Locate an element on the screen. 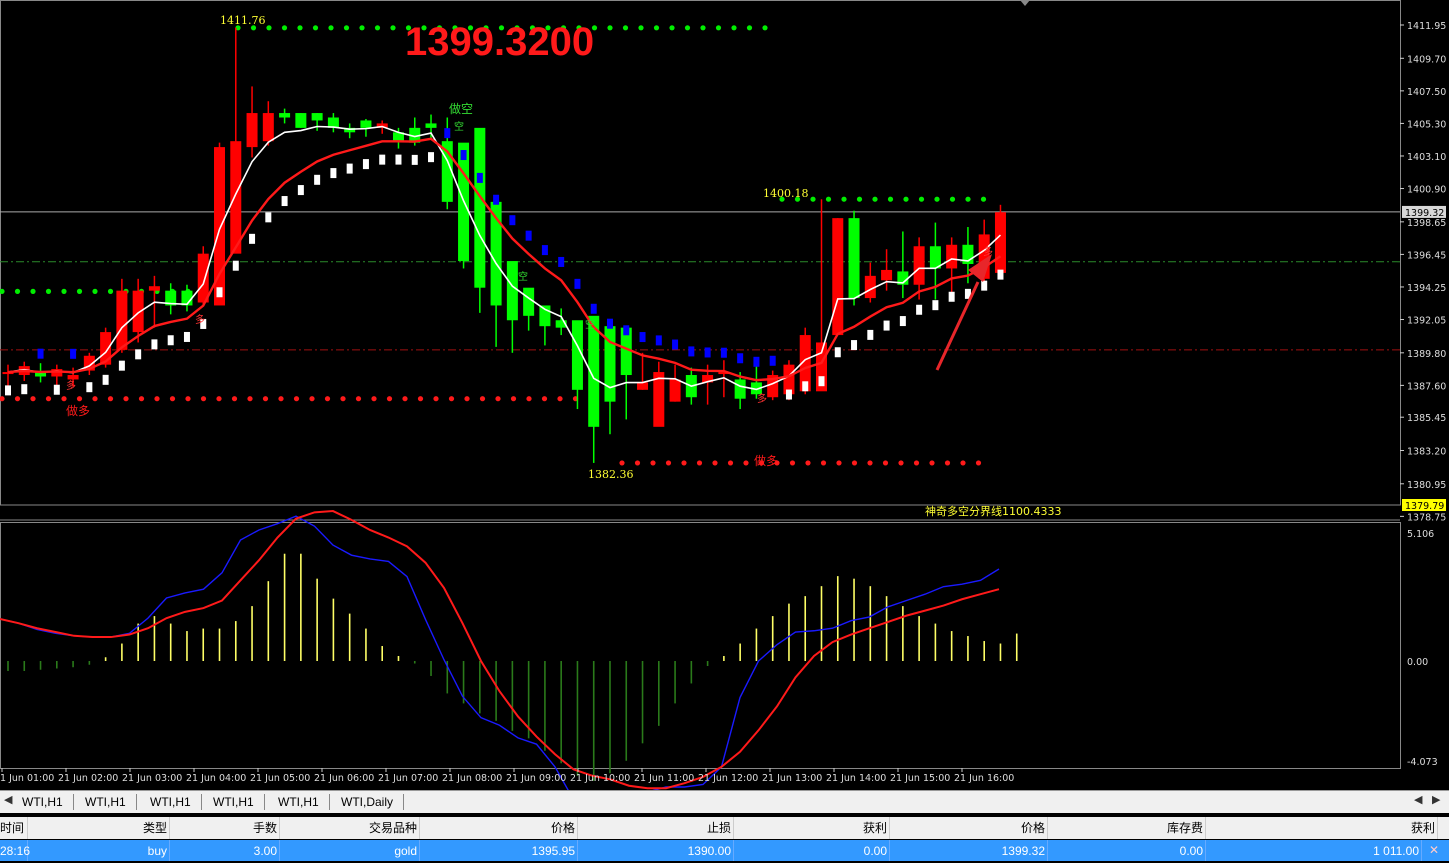 Image resolution: width=1449 pixels, height=863 pixels. tabs-scroll-right-icon: ▶ is located at coordinates (1436, 799).